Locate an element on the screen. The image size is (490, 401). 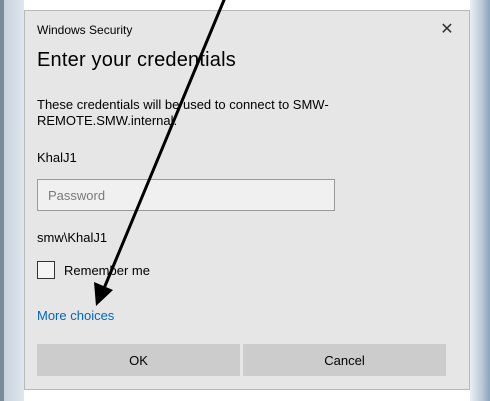
more-choices-link: More choices is located at coordinates (75, 315).